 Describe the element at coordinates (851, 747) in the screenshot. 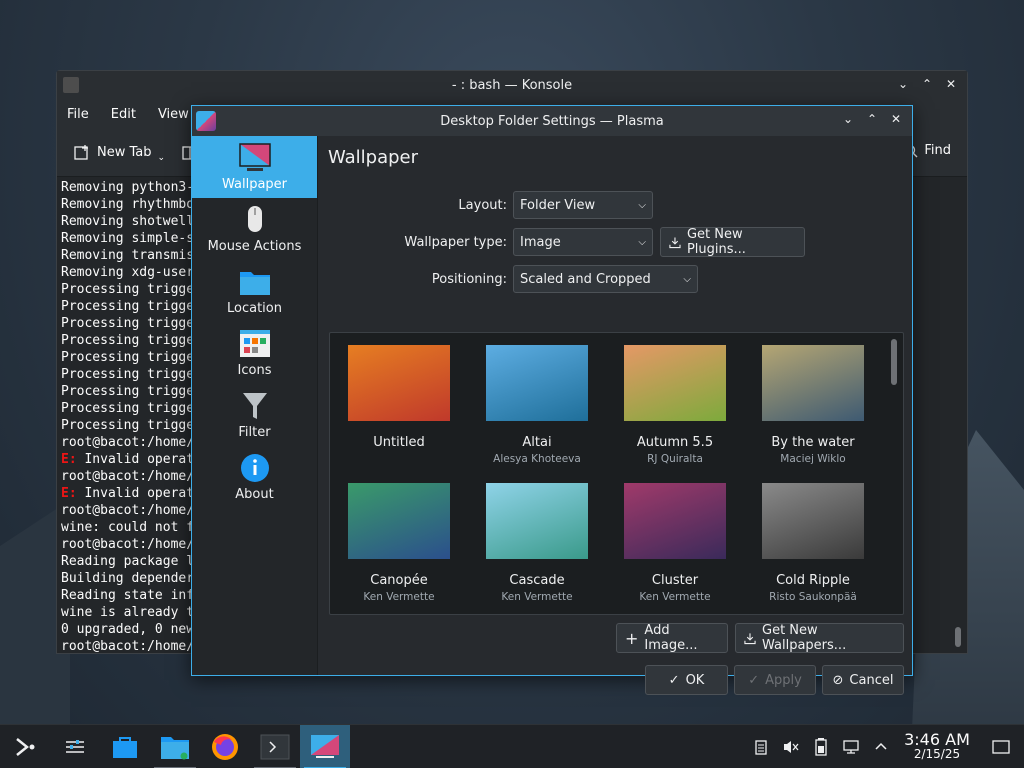

I see `network-icon` at that location.